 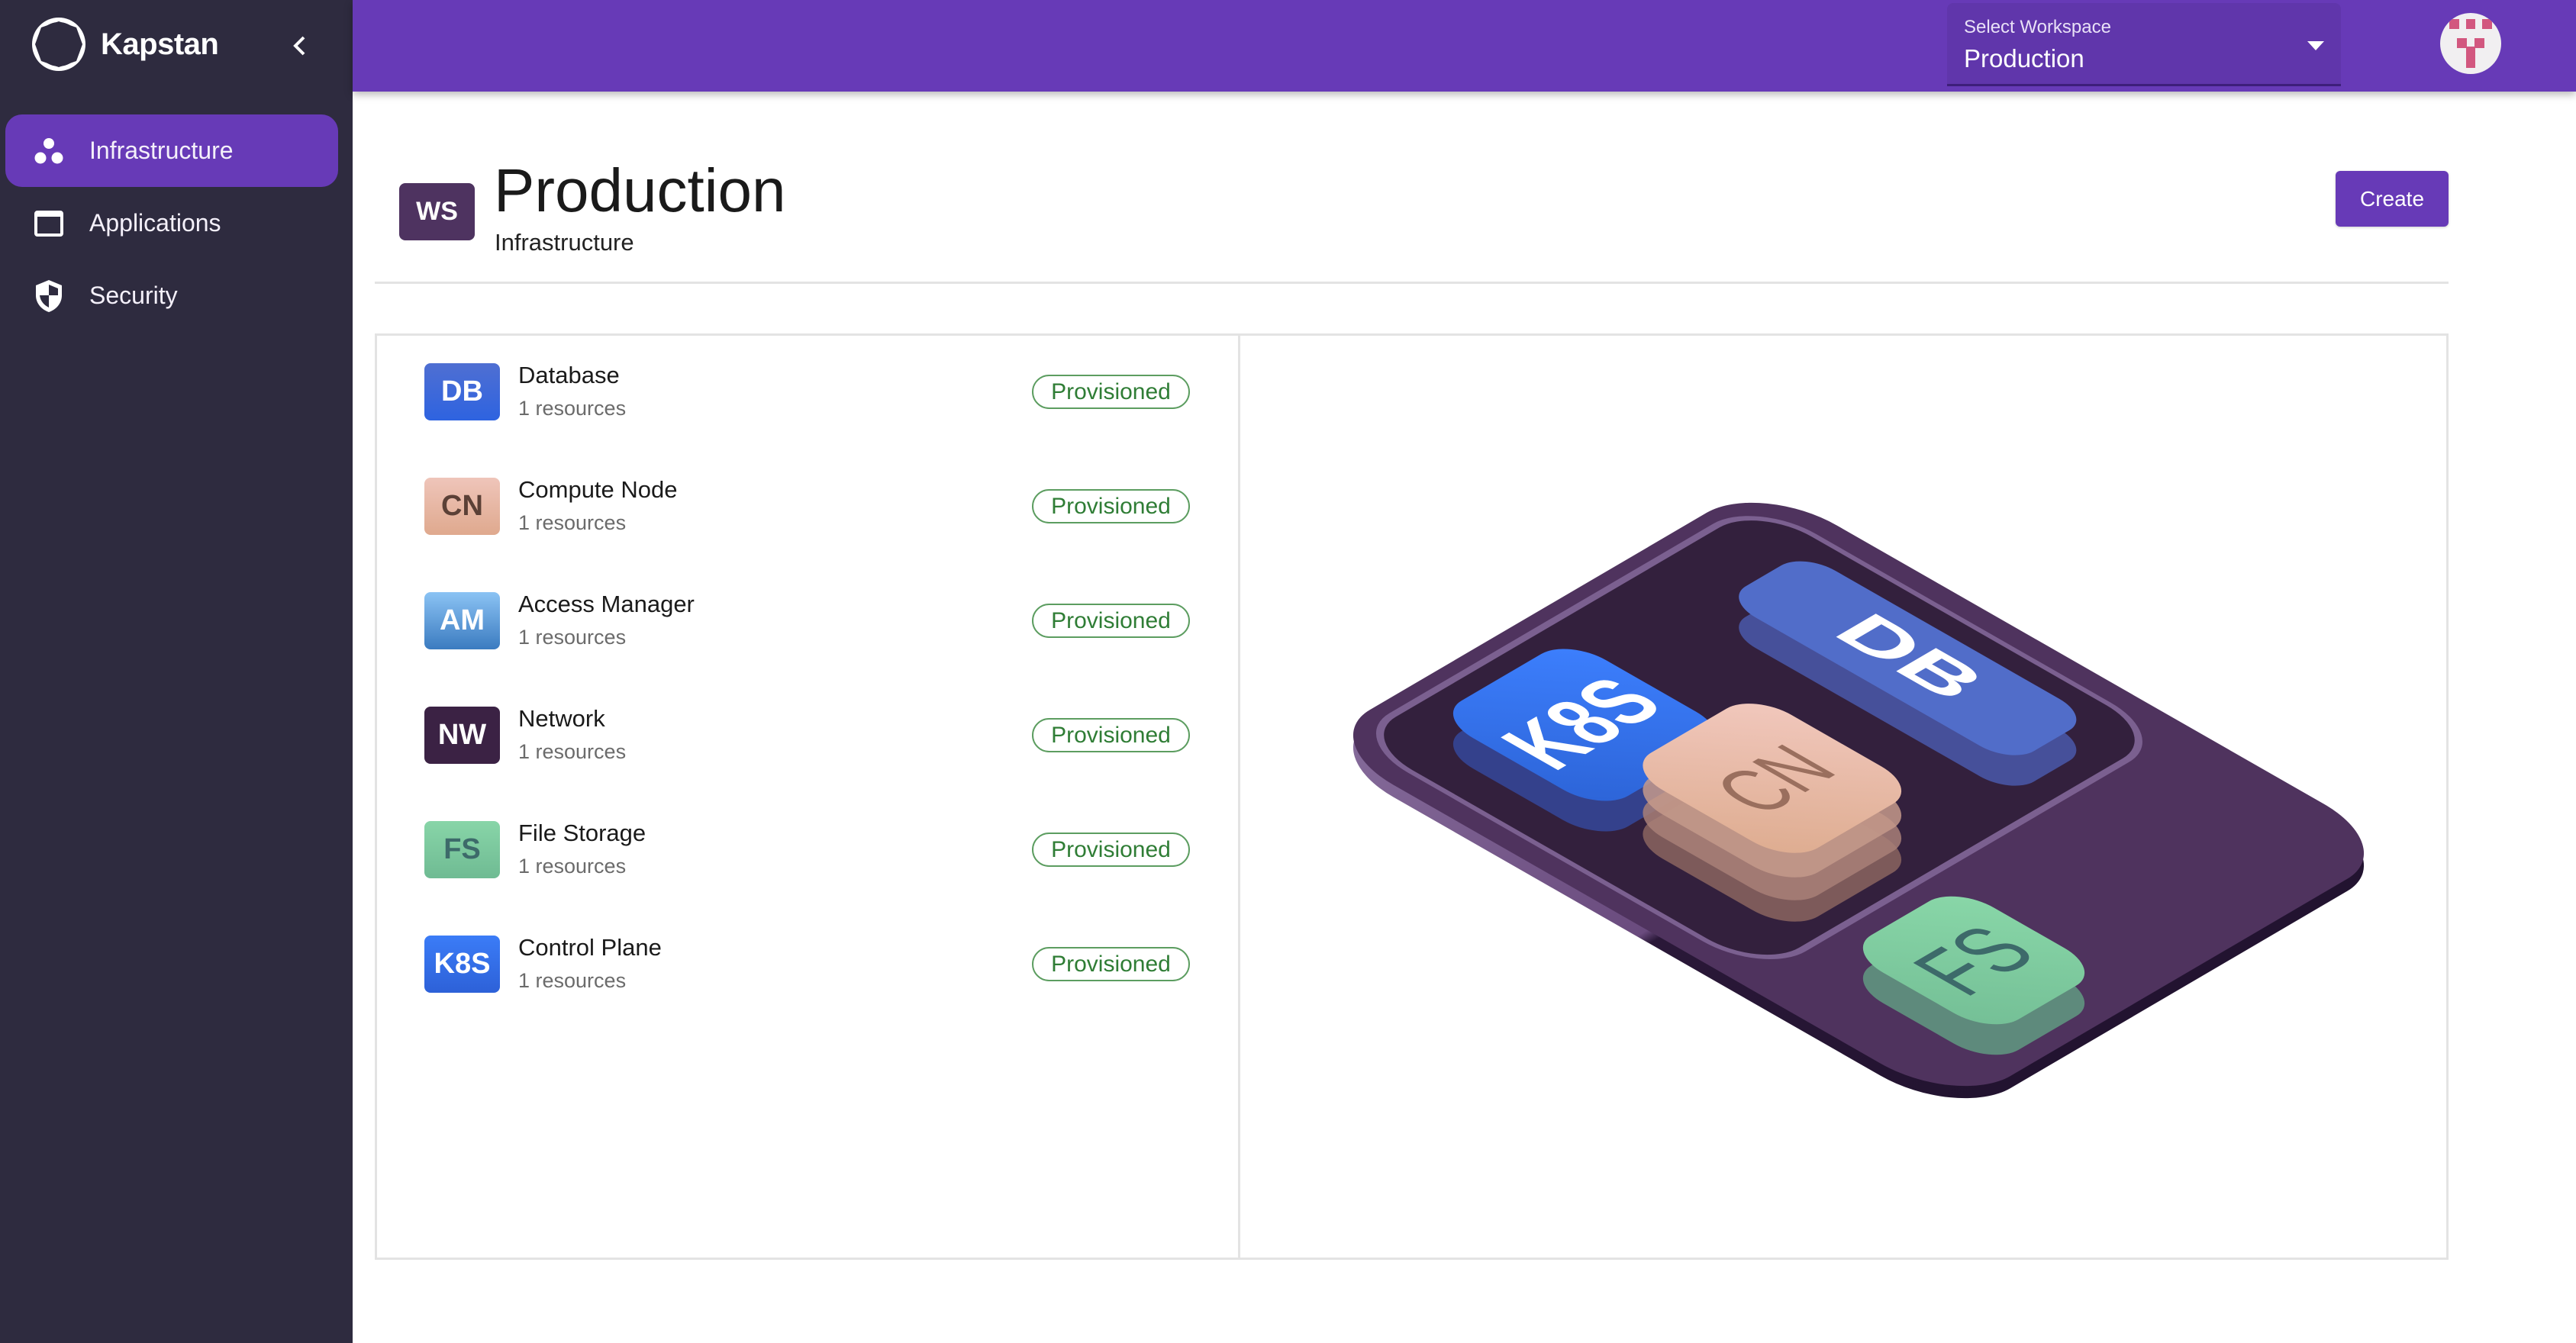 I want to click on identicon-avatar-icon, so click(x=2470, y=43).